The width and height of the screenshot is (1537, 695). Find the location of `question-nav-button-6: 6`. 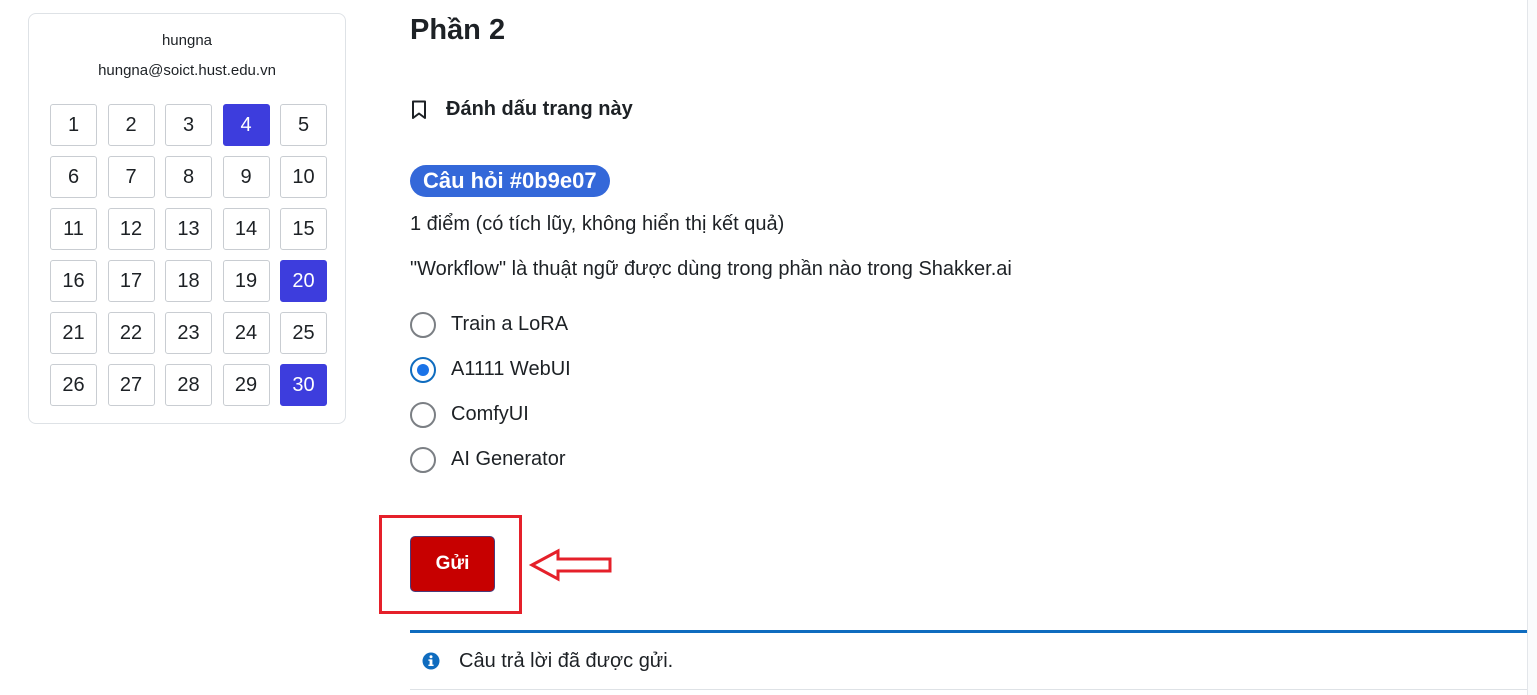

question-nav-button-6: 6 is located at coordinates (73, 177).